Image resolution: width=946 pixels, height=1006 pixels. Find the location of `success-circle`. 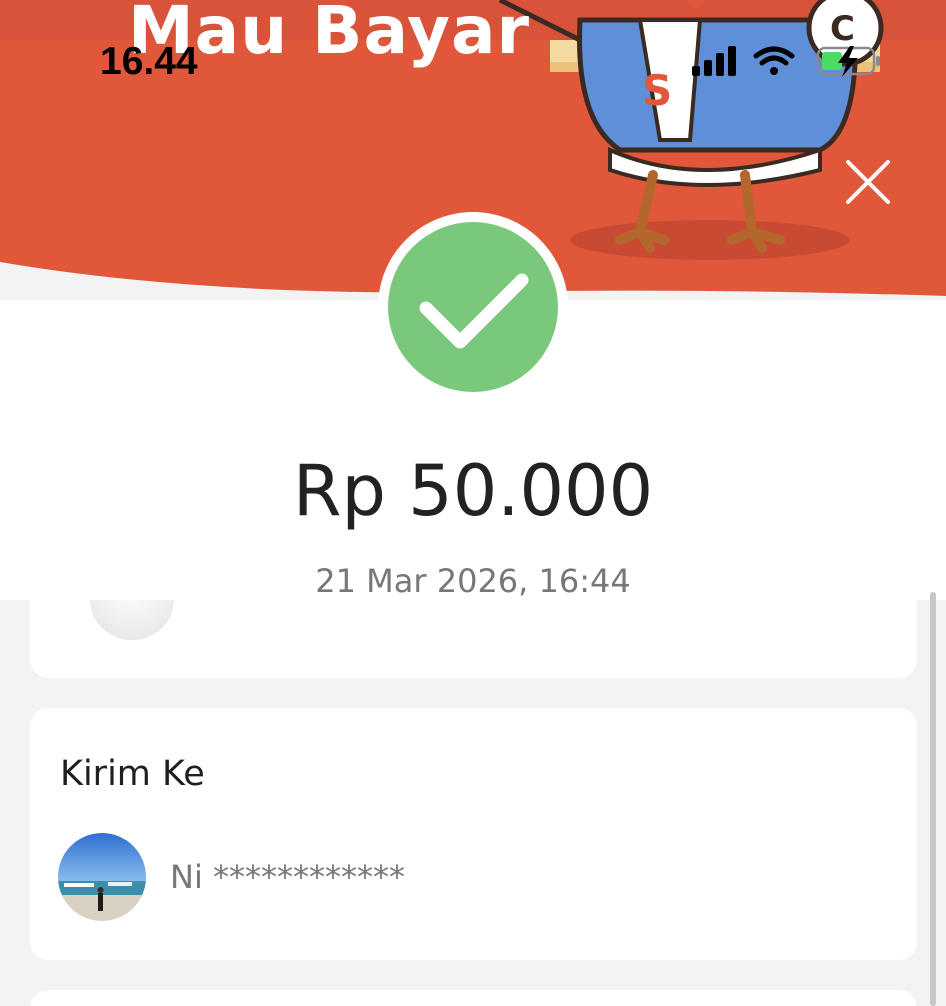

success-circle is located at coordinates (473, 307).